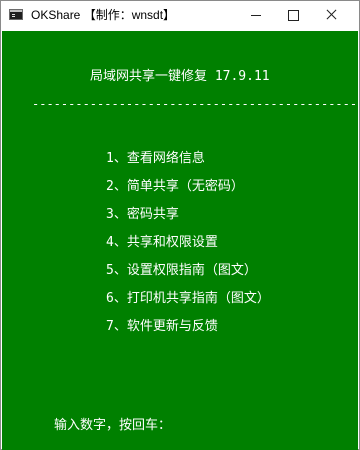  I want to click on menu-item-update-feedback: 7、软件更新与反馈, so click(162, 326).